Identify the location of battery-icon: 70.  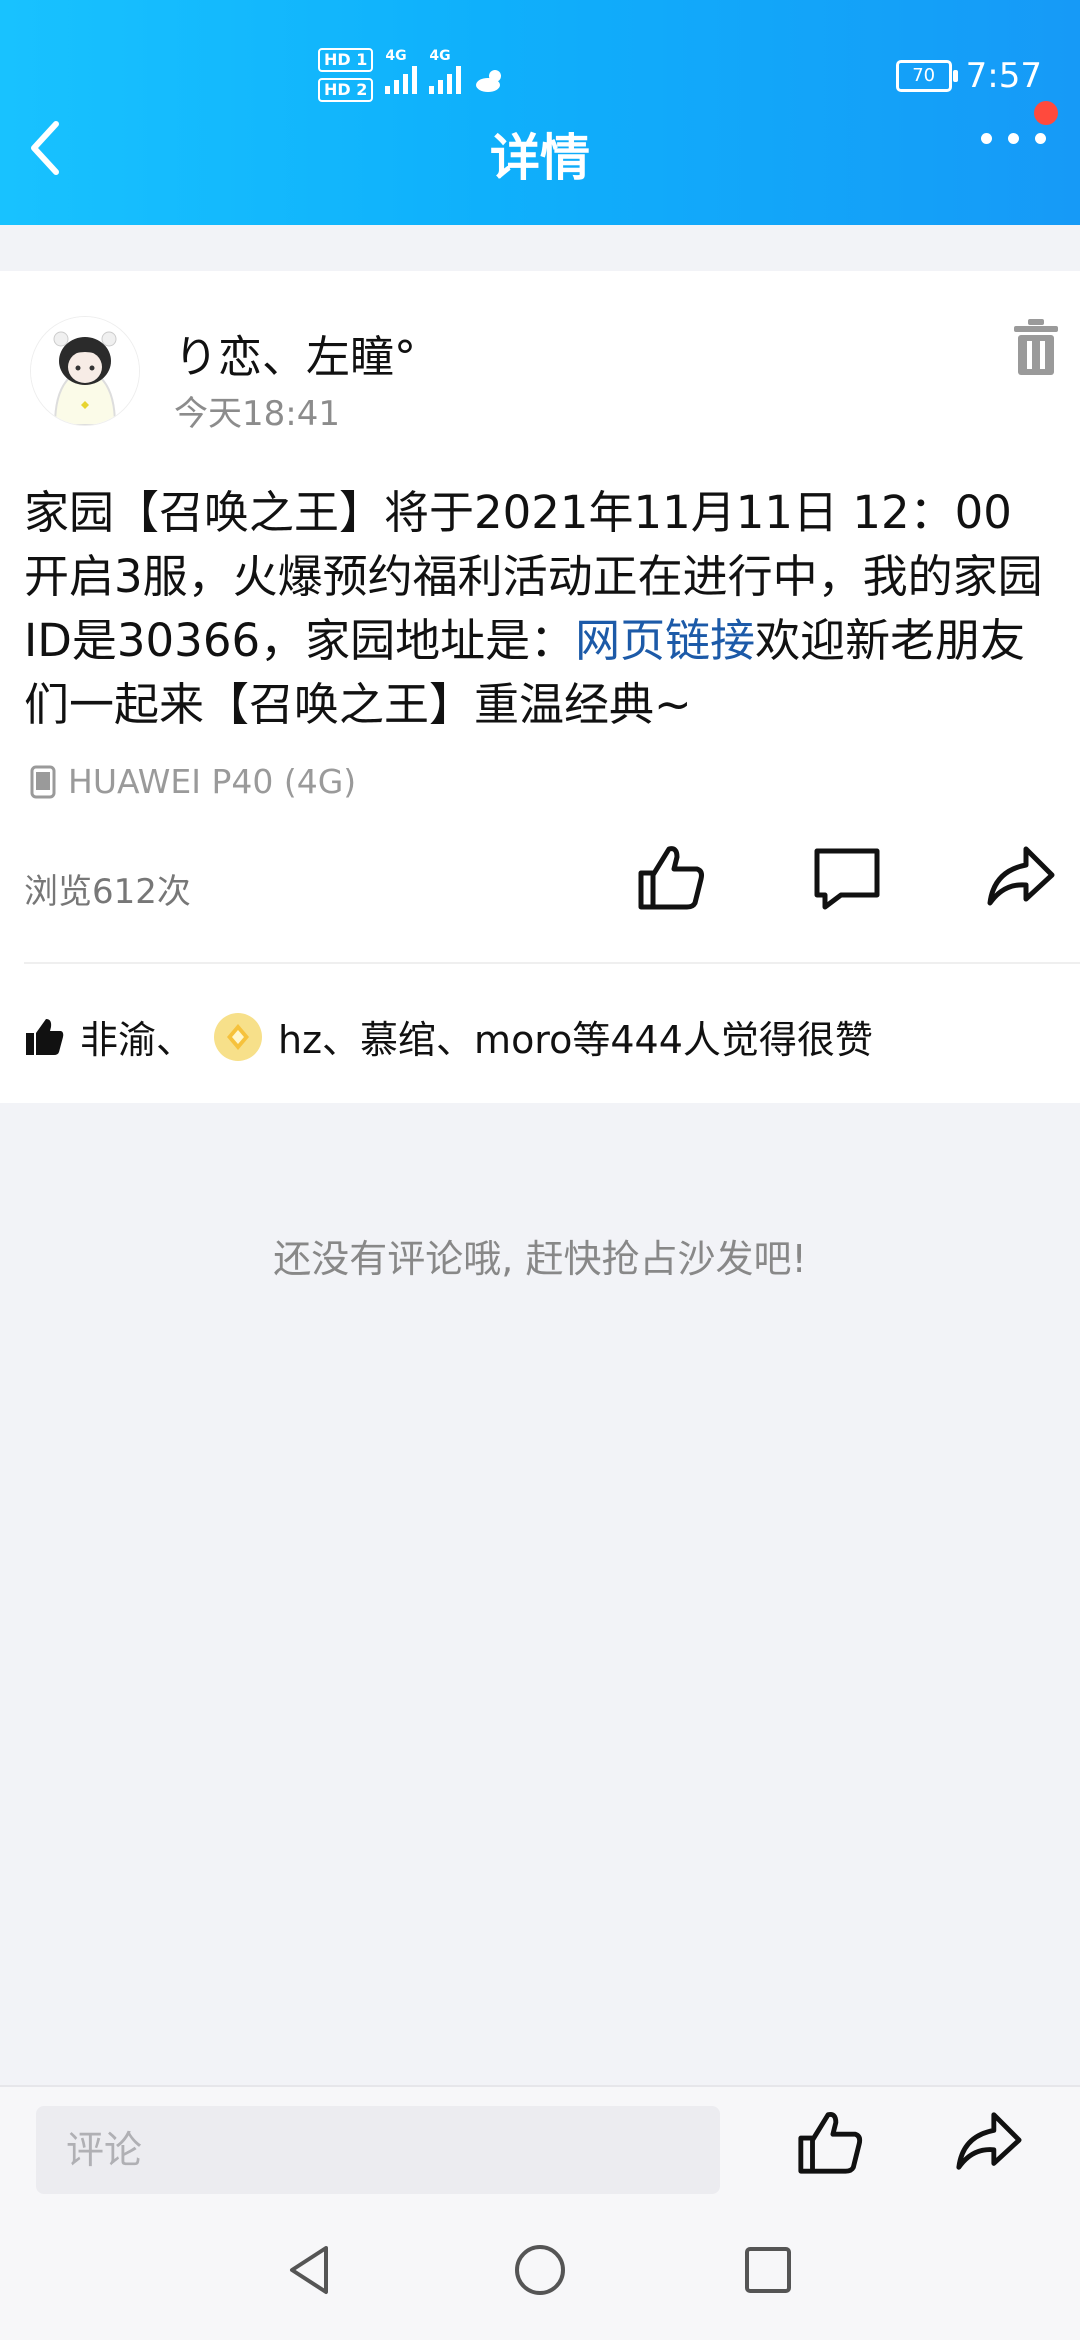
(926, 76).